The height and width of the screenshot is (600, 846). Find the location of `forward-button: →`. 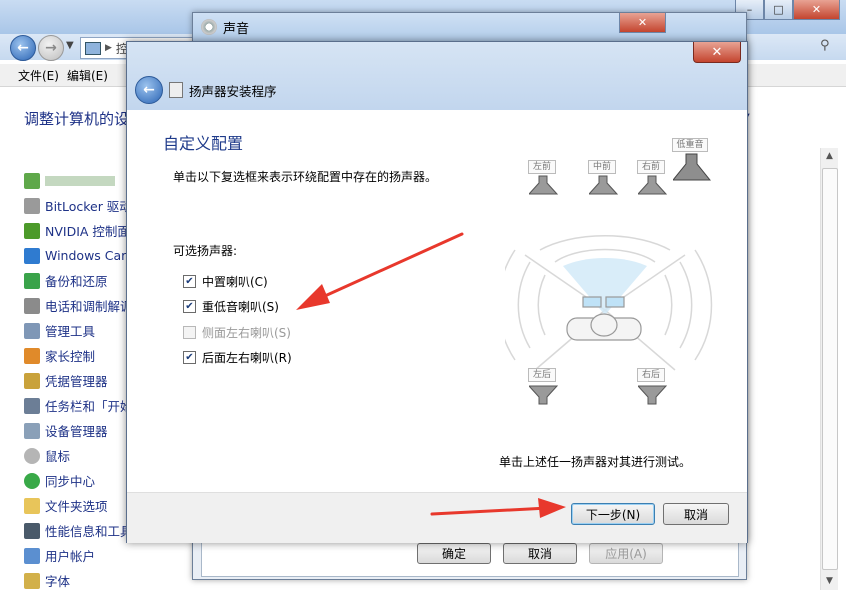

forward-button: → is located at coordinates (51, 48).